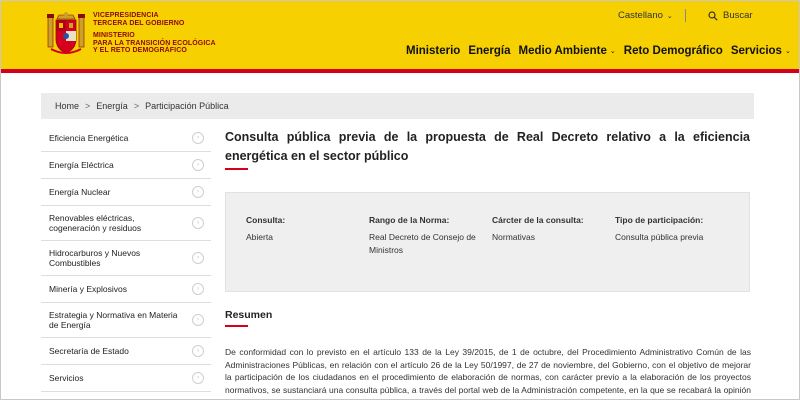  What do you see at coordinates (659, 220) in the screenshot?
I see `info-label: Tipo de participación:` at bounding box center [659, 220].